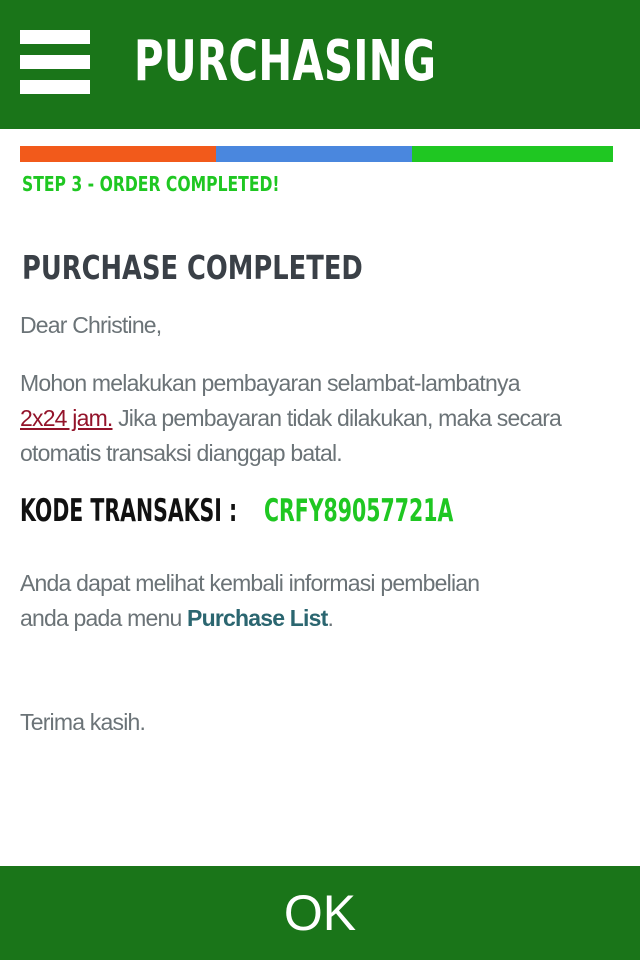 The image size is (640, 960). I want to click on menu-bar-top, so click(55, 37).